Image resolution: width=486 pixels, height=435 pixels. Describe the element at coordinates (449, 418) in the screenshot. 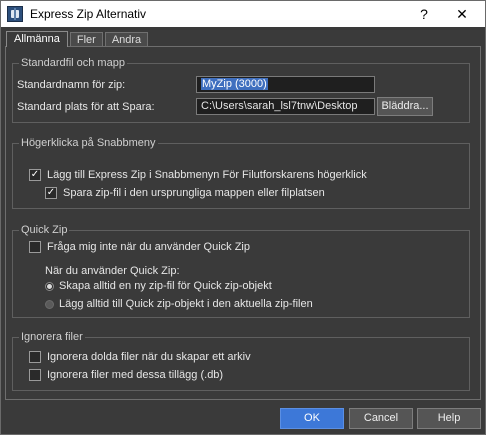

I see `help-button: Help` at that location.